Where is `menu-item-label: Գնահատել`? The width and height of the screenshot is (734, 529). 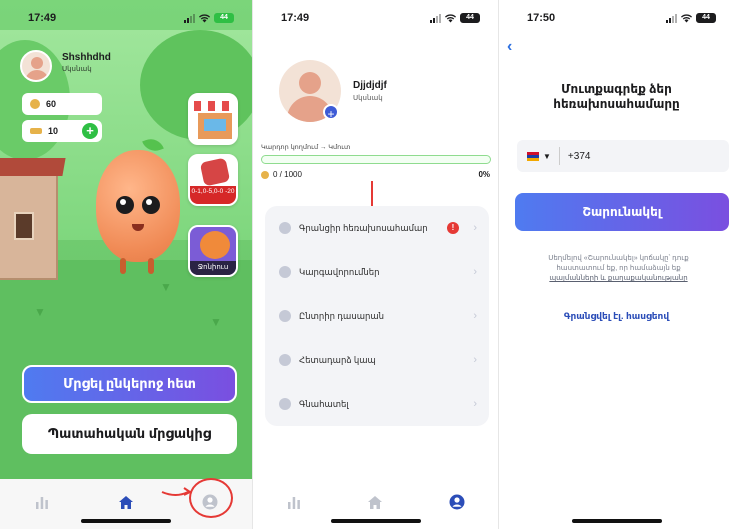 menu-item-label: Գնահատել is located at coordinates (324, 403).